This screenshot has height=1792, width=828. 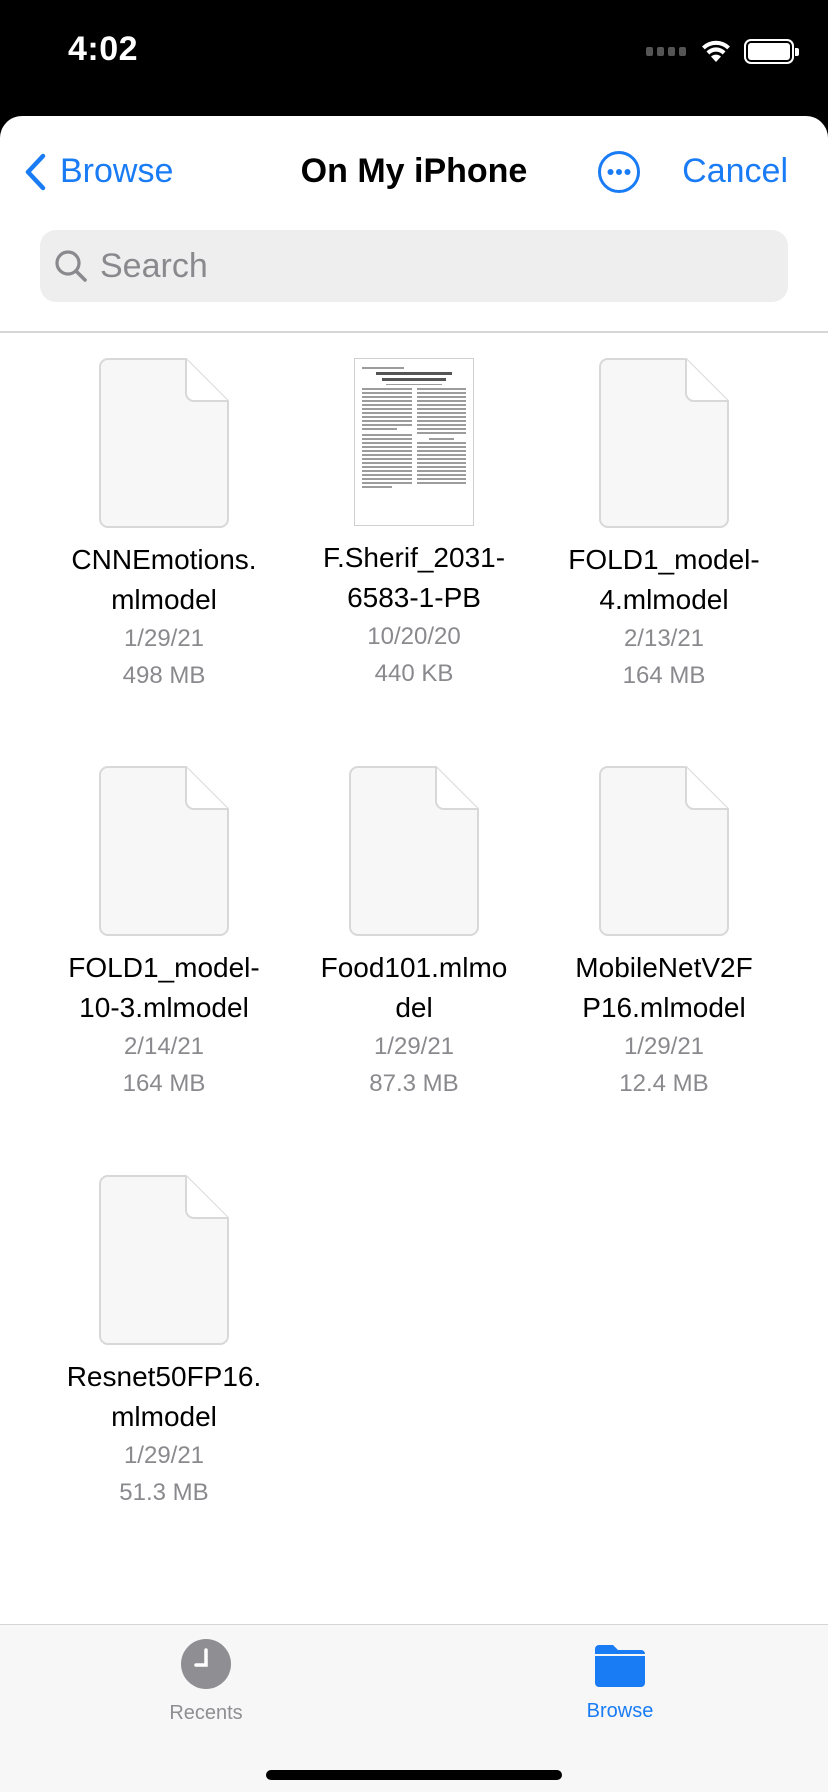 What do you see at coordinates (716, 51) in the screenshot?
I see `wifi-icon` at bounding box center [716, 51].